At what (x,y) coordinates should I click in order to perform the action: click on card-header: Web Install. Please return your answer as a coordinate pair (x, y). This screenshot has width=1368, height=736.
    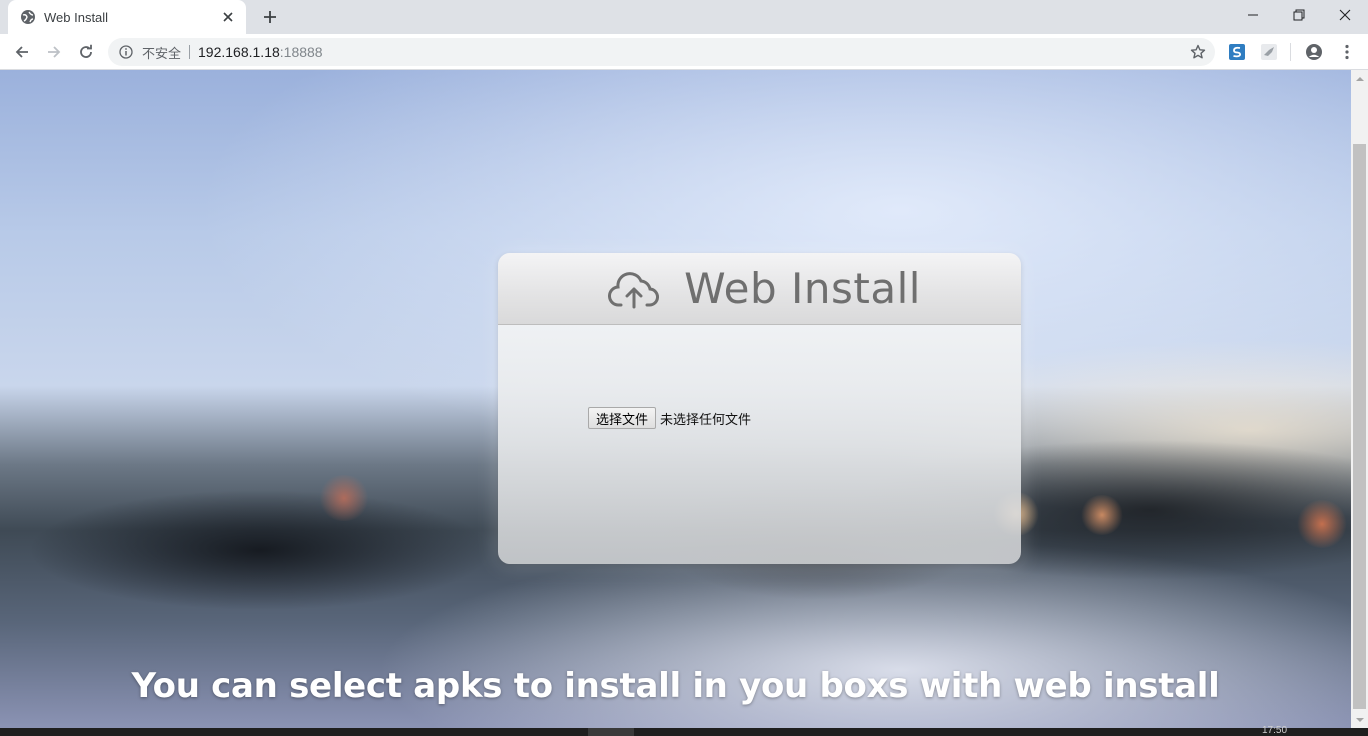
    Looking at the image, I should click on (759, 289).